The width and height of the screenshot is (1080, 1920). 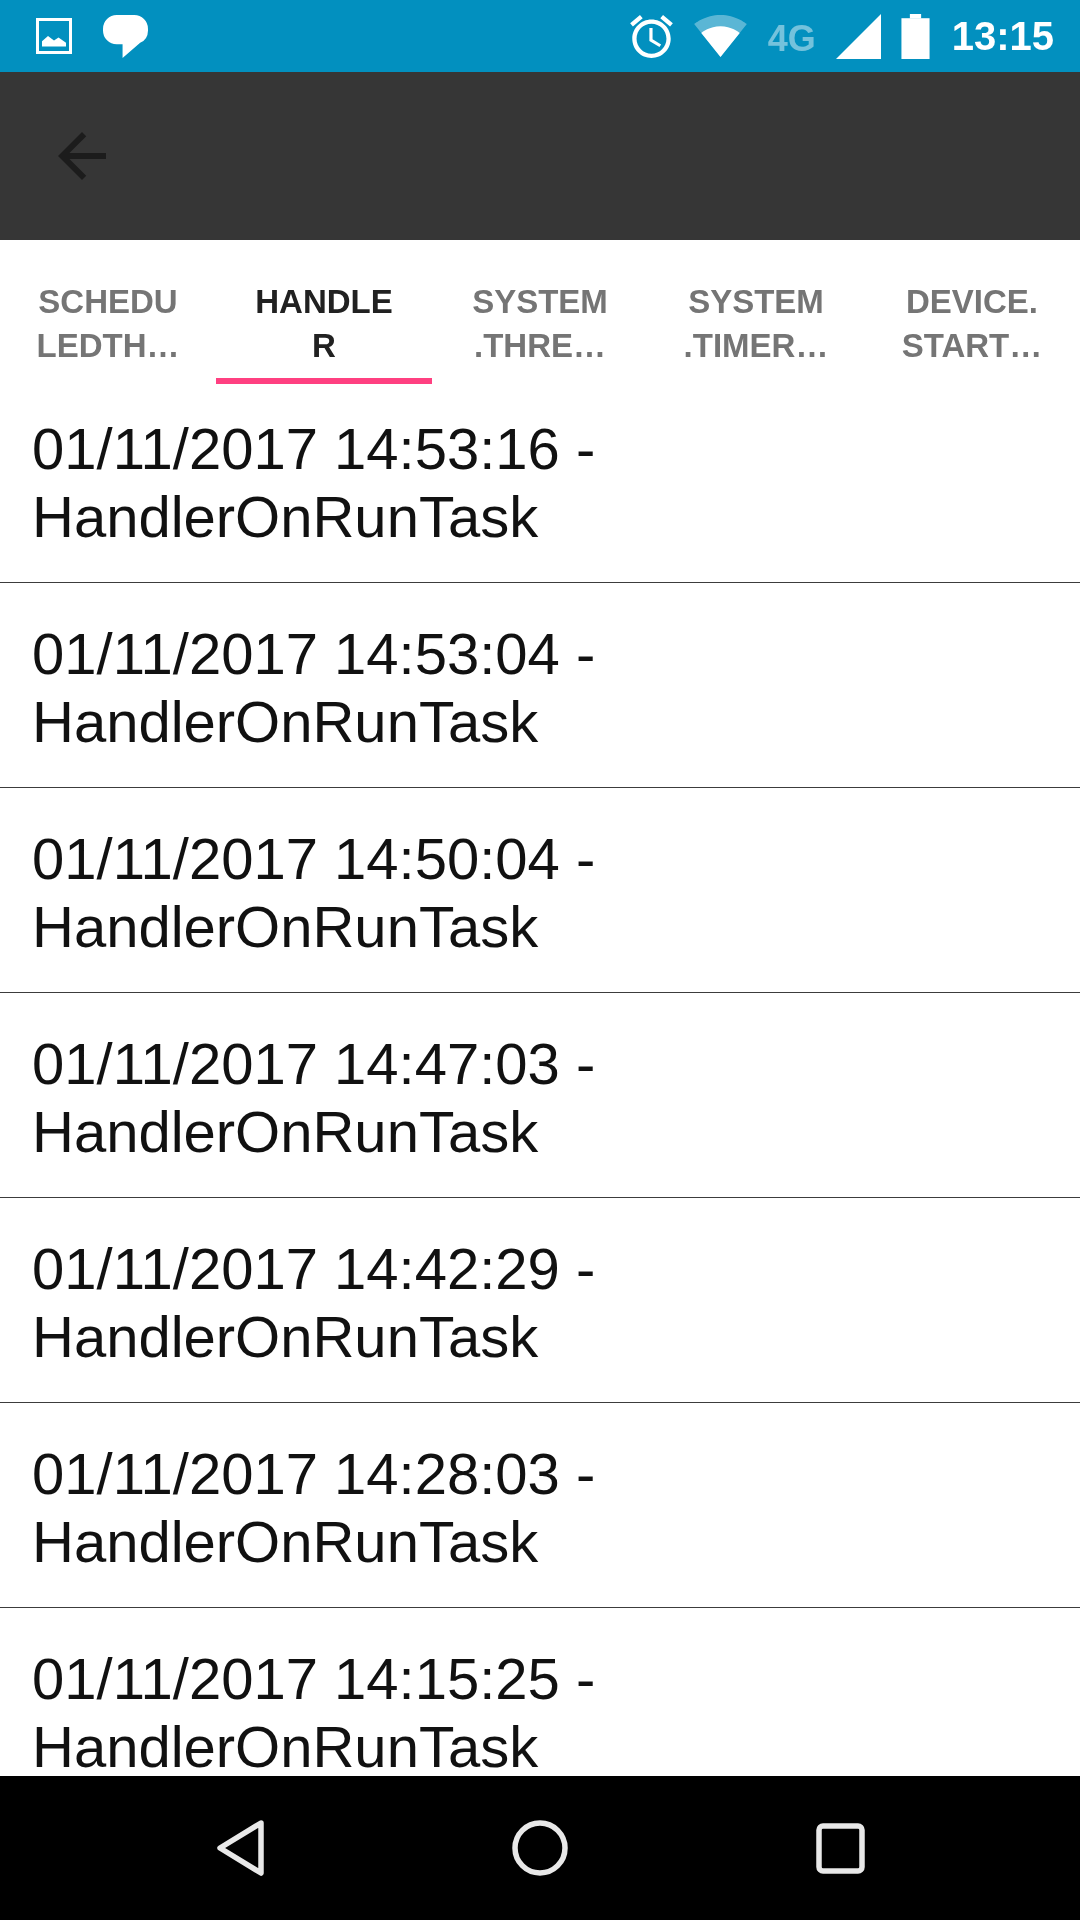 I want to click on log-entry-text: 01/11/2017 14:28:03 - HandlerOnRunTask, so click(x=314, y=1508).